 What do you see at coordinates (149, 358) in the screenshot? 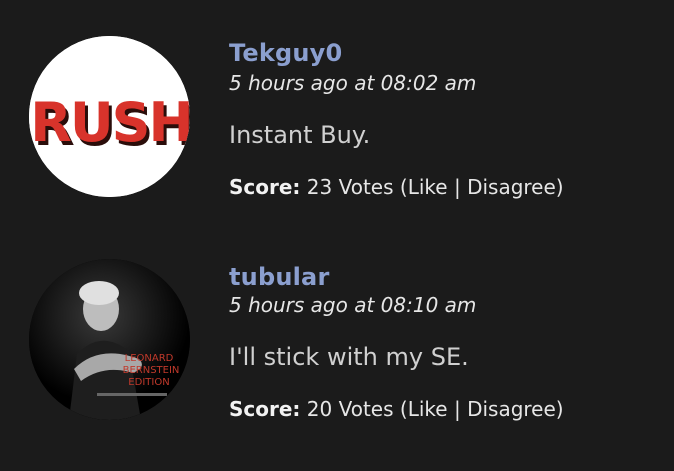
I see `cover-title-line-1: LEONARD` at bounding box center [149, 358].